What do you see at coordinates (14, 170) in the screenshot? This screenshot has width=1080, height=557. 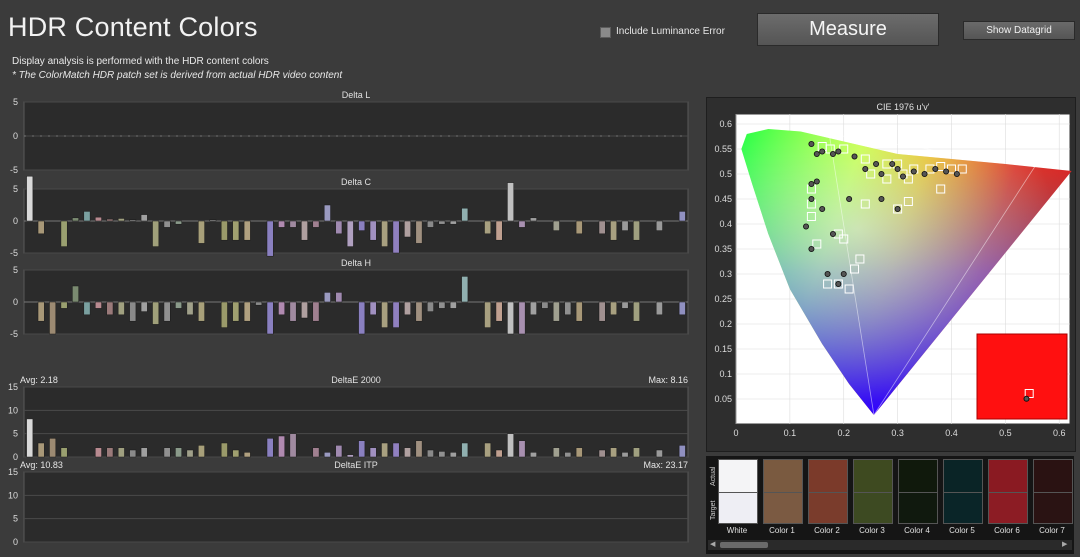 I see `delta-l-tick-label: -5` at bounding box center [14, 170].